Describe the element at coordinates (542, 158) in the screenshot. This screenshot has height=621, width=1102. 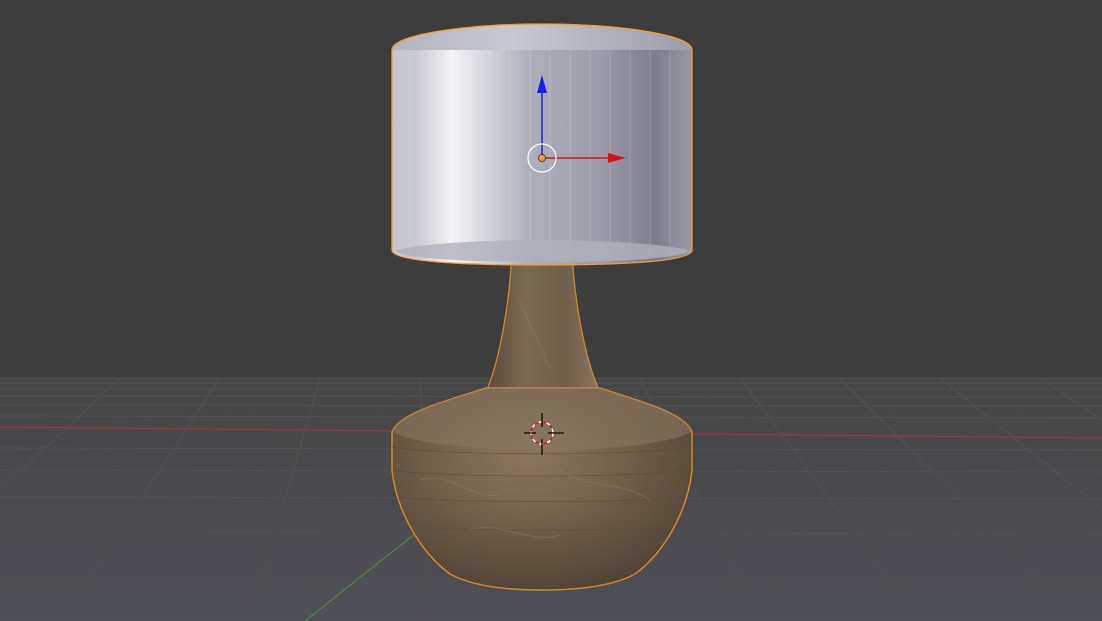
I see `object-origin-dot` at that location.